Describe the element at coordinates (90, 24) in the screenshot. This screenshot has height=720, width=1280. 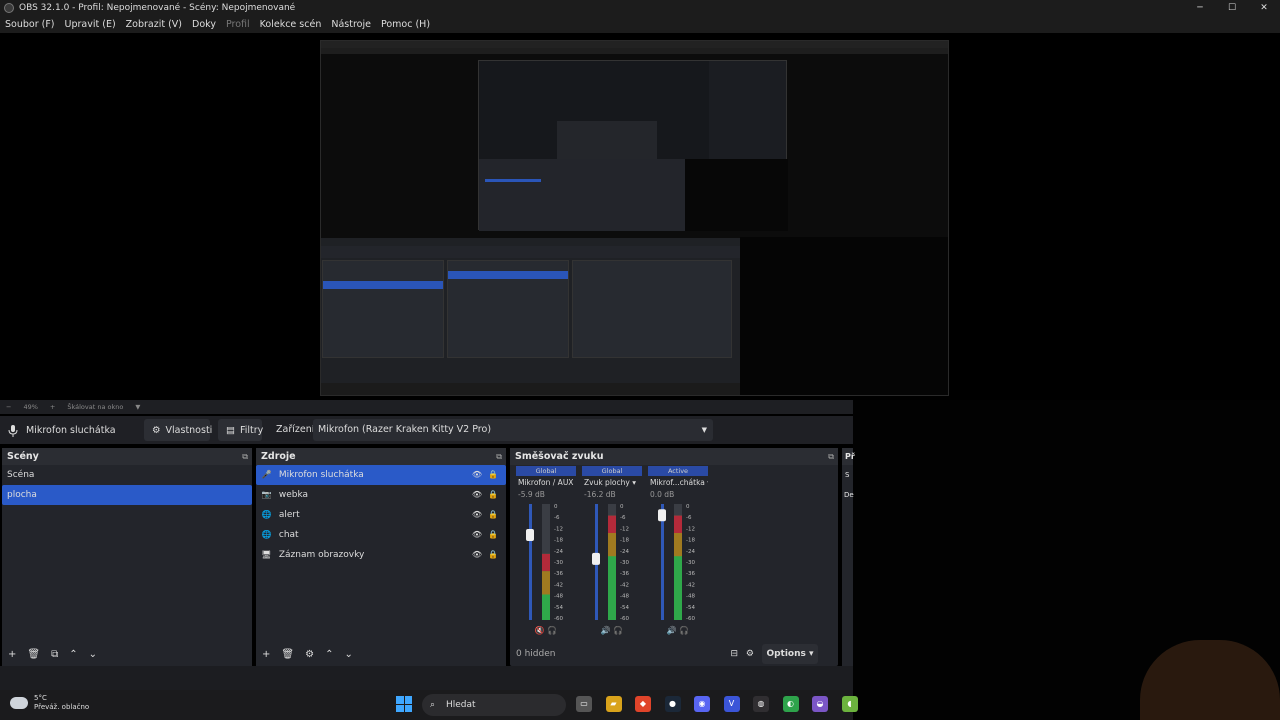
I see `menu-edit: Upravit (E)` at that location.